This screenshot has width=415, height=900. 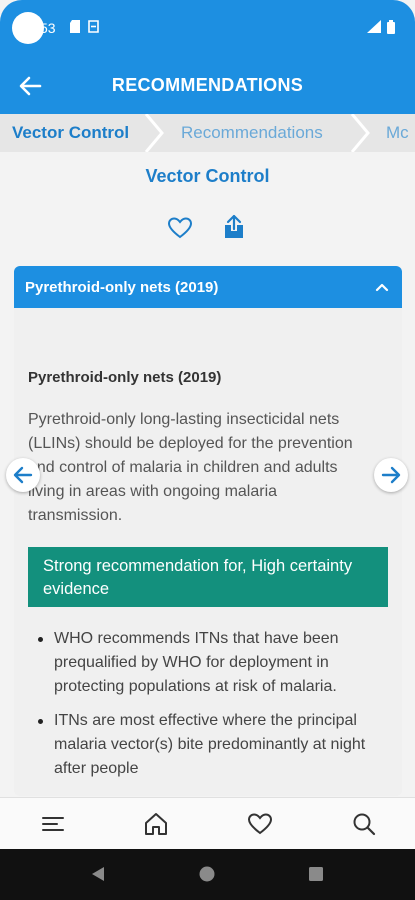 I want to click on breadcrumb-item-vector-control: Vector Control, so click(x=70, y=133).